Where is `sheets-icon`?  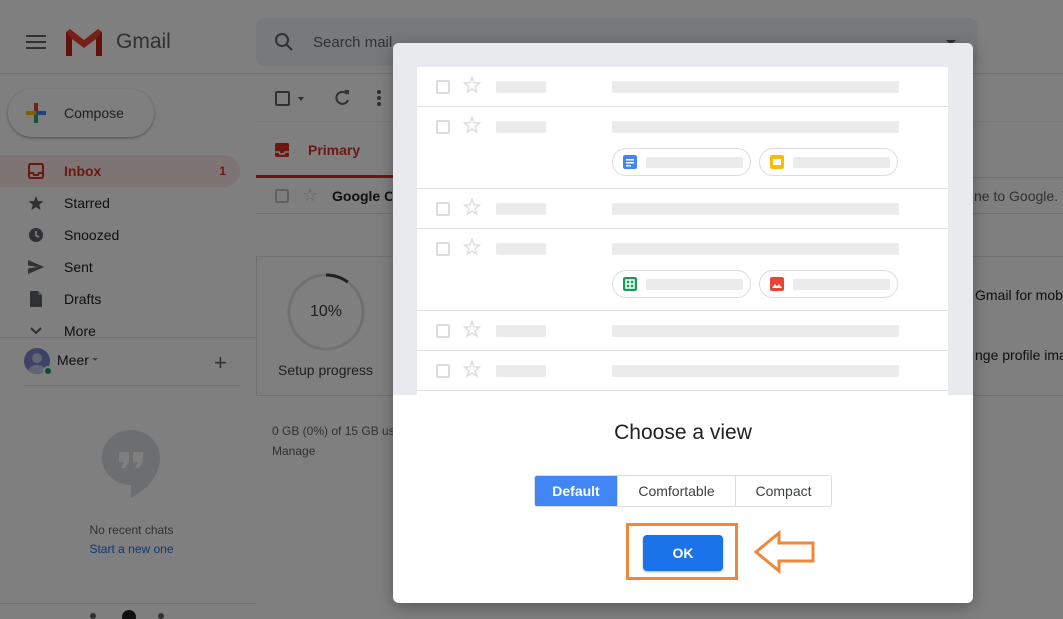 sheets-icon is located at coordinates (630, 284).